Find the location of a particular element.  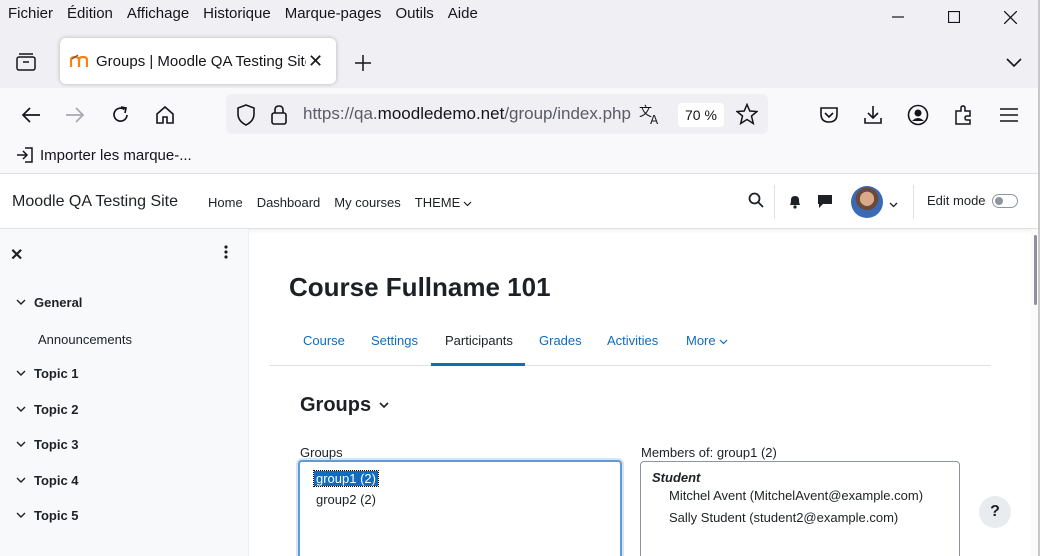

drawer-section-topic-2: Topic 2 is located at coordinates (47, 409).